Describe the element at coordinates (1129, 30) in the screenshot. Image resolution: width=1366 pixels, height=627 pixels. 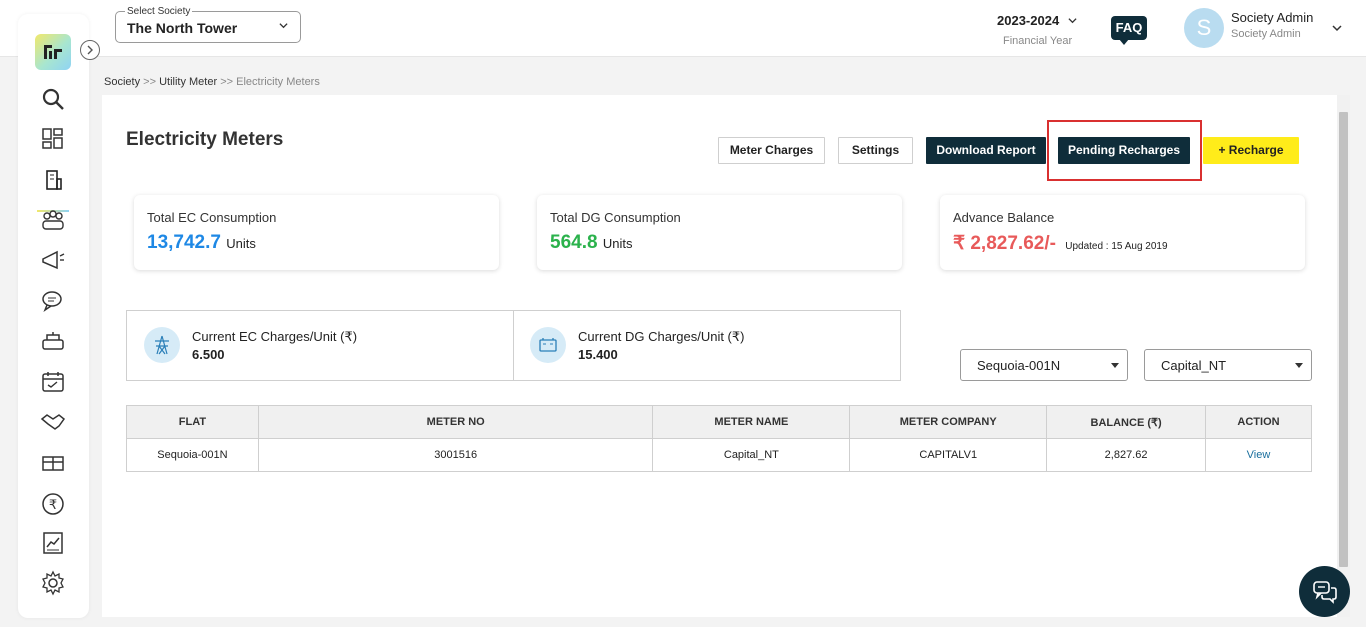
I see `faq-button: FAQ` at that location.